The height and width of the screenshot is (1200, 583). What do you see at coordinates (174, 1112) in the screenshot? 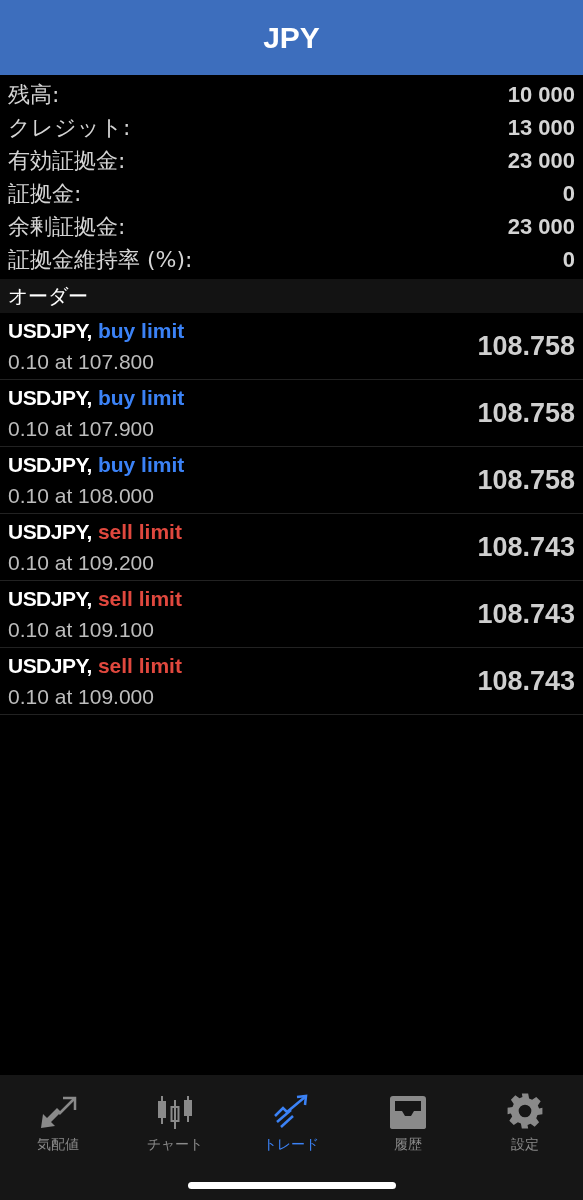
I see `candlestick-icon` at bounding box center [174, 1112].